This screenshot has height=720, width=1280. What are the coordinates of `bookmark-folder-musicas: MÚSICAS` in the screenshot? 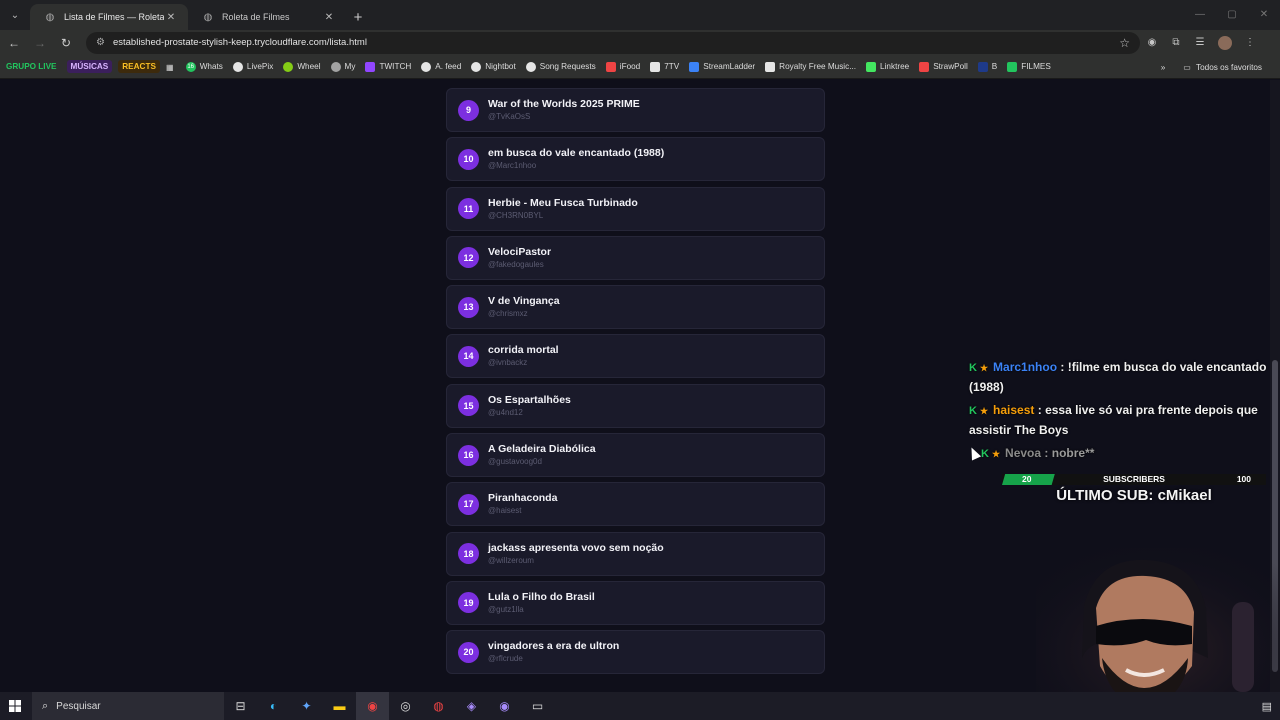 It's located at (89, 66).